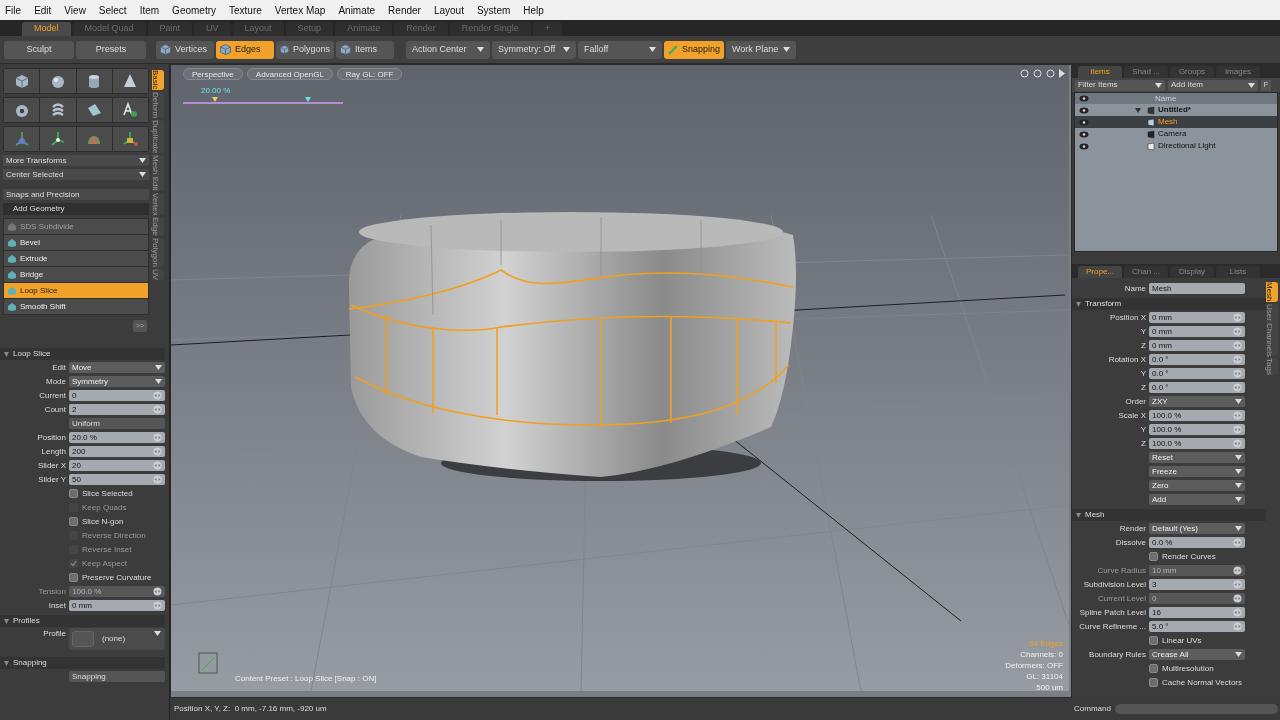 The height and width of the screenshot is (720, 1280). I want to click on menu-item: Item, so click(149, 10).